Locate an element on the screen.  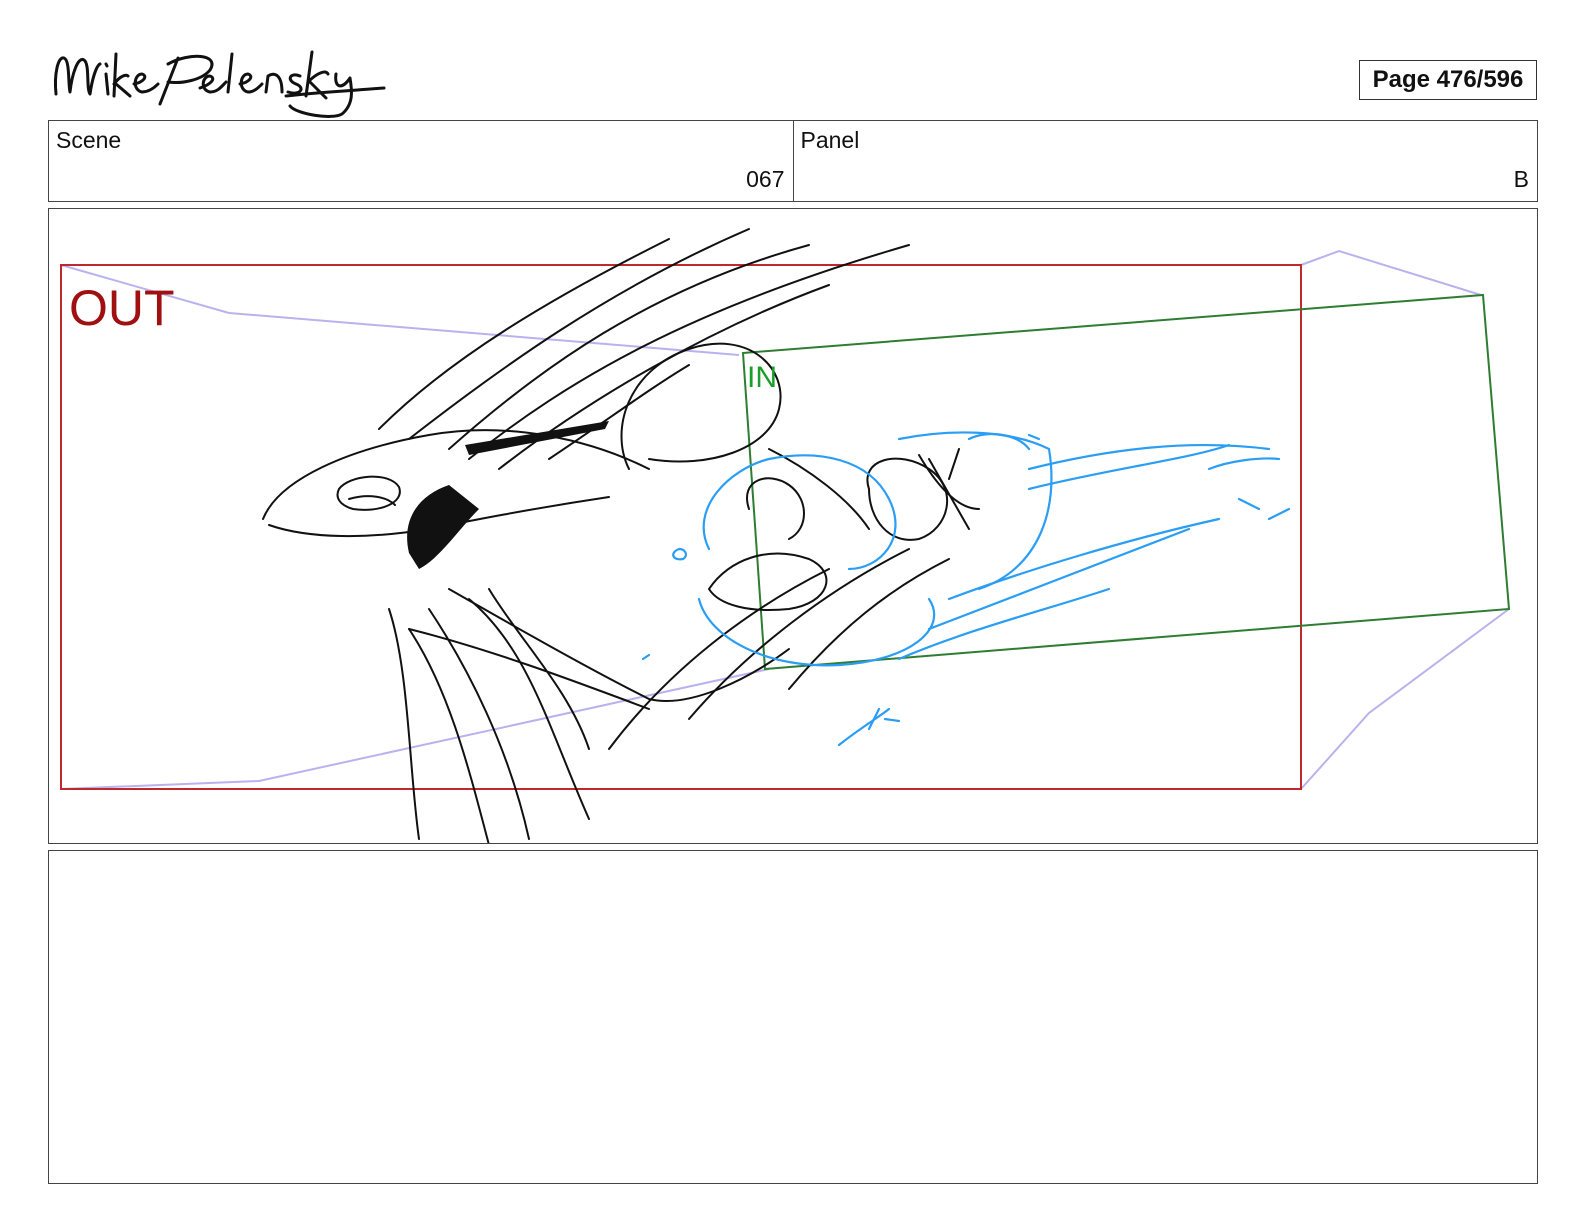
open-mouth-shape is located at coordinates (443, 527).